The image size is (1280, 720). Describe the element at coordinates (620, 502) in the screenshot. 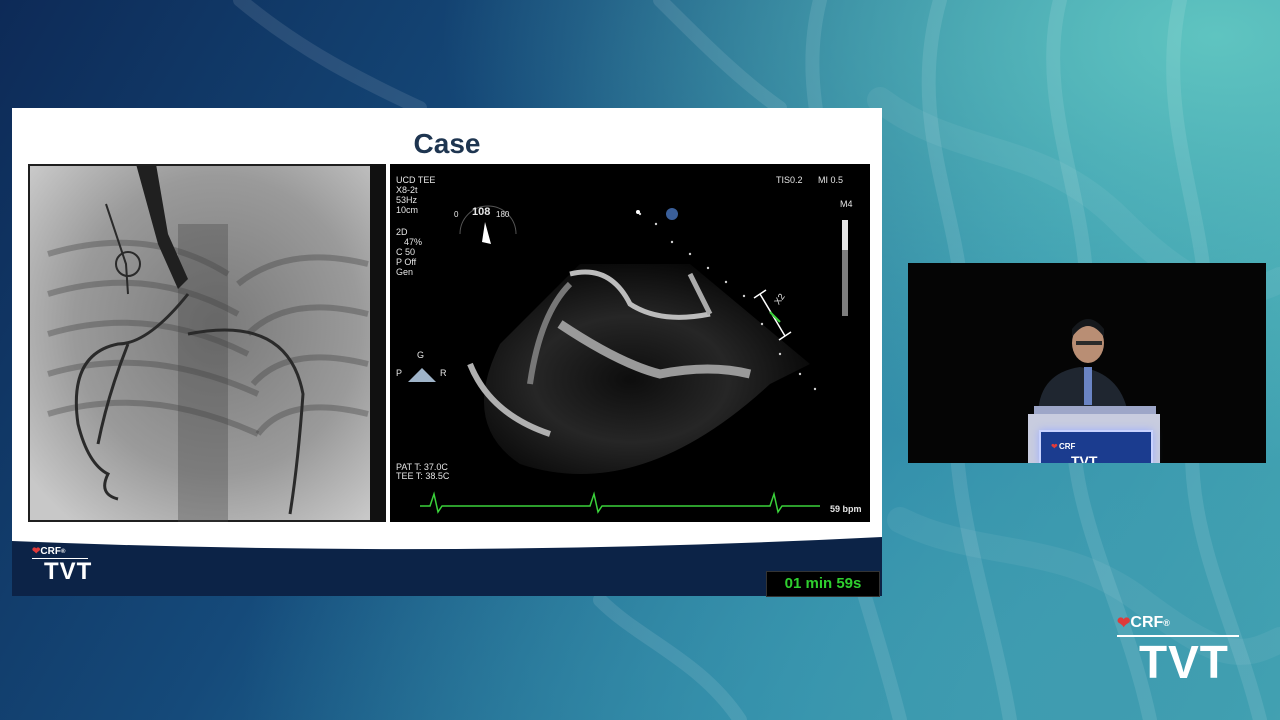

I see `ecg-trace` at that location.